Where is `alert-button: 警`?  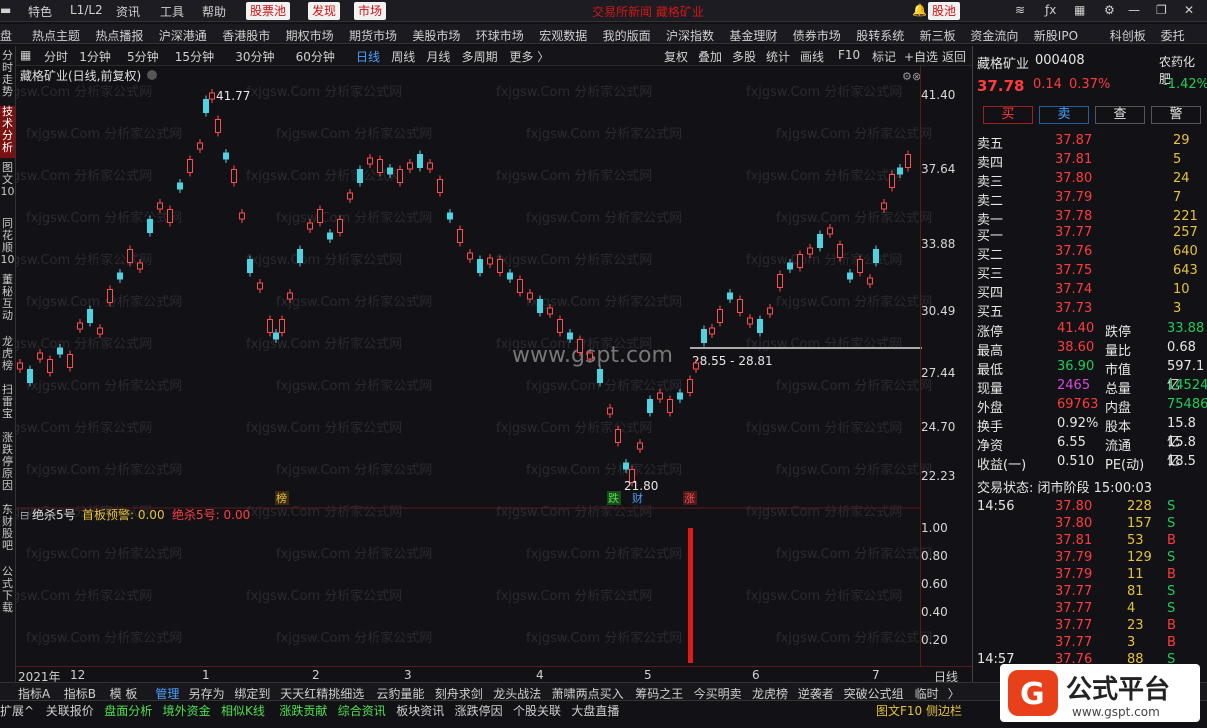 alert-button: 警 is located at coordinates (1176, 115).